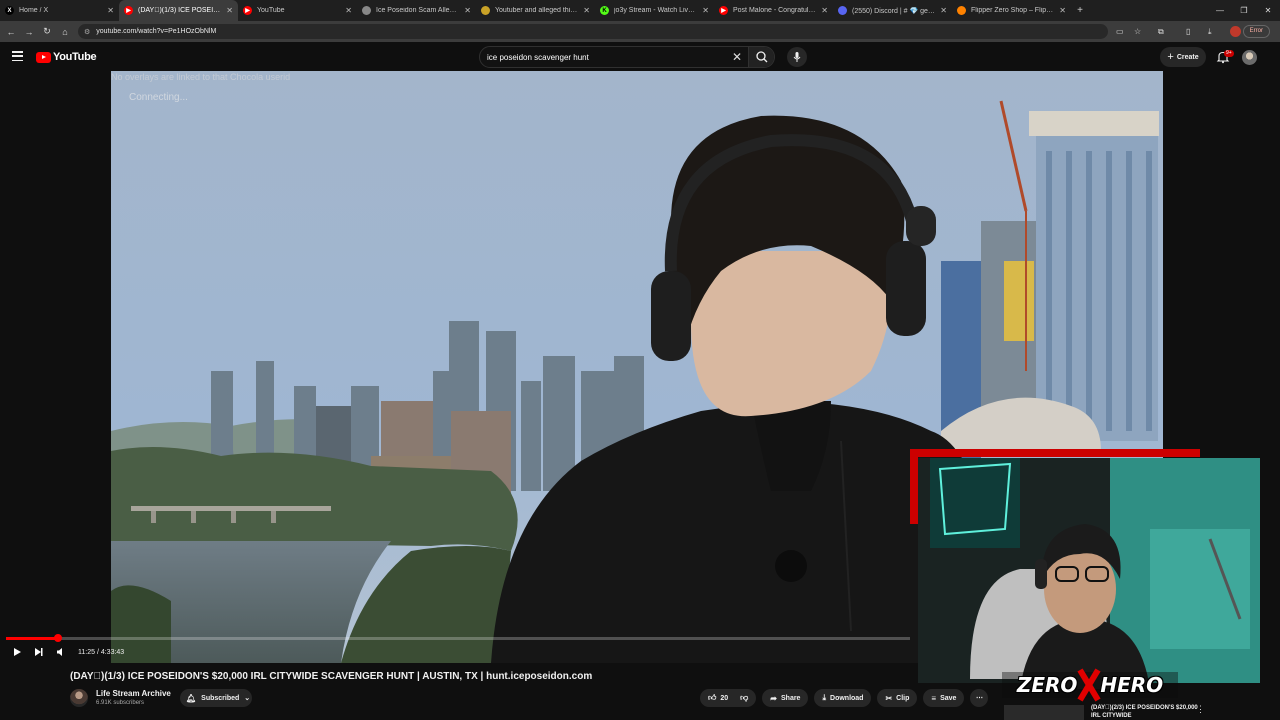  I want to click on more-icon: ⋯, so click(979, 698).